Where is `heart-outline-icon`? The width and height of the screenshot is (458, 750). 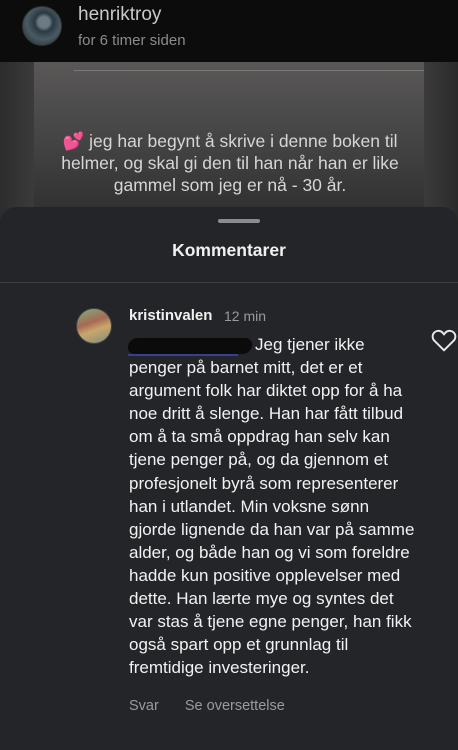
heart-outline-icon is located at coordinates (444, 340).